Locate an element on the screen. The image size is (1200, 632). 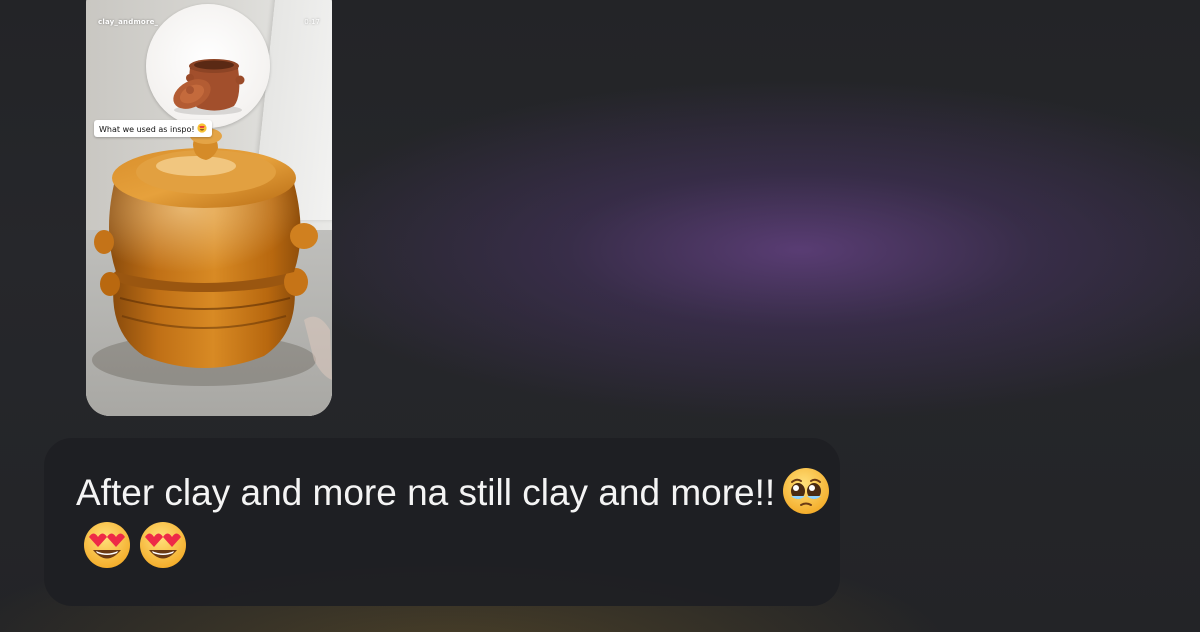
pleading-face-icon is located at coordinates (806, 491).